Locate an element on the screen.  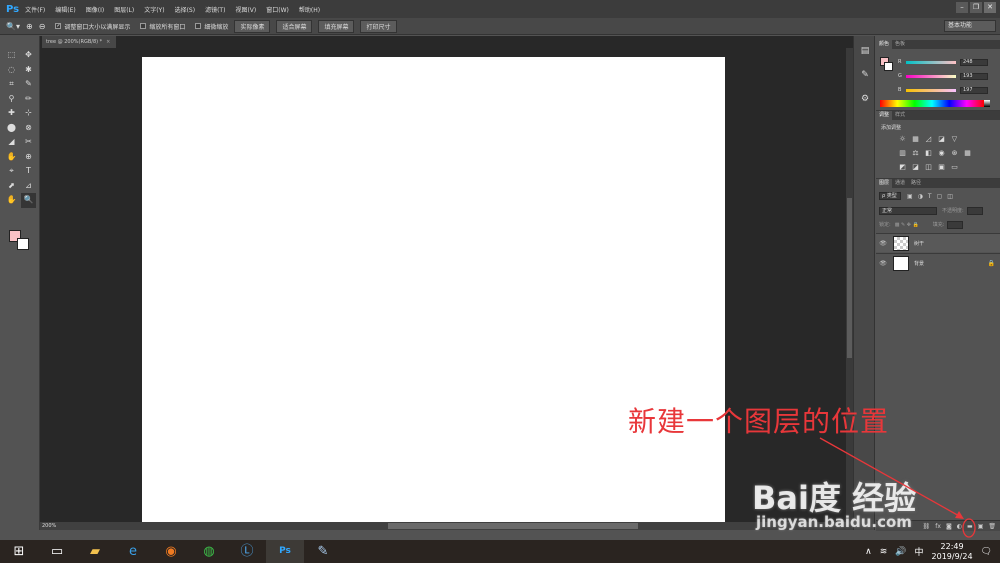
opacity-input is located at coordinates (974, 210).